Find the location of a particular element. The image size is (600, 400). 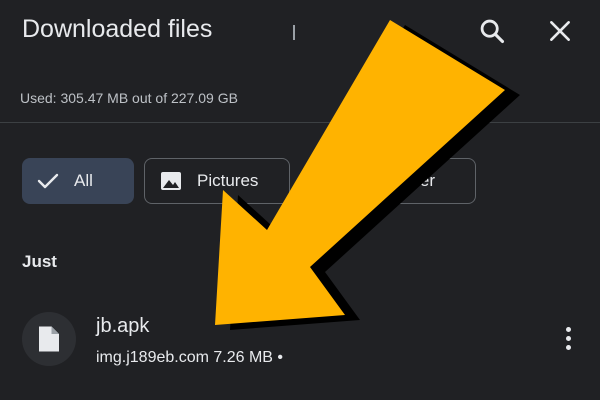

filter-chips: All Pictures er is located at coordinates (302, 183).